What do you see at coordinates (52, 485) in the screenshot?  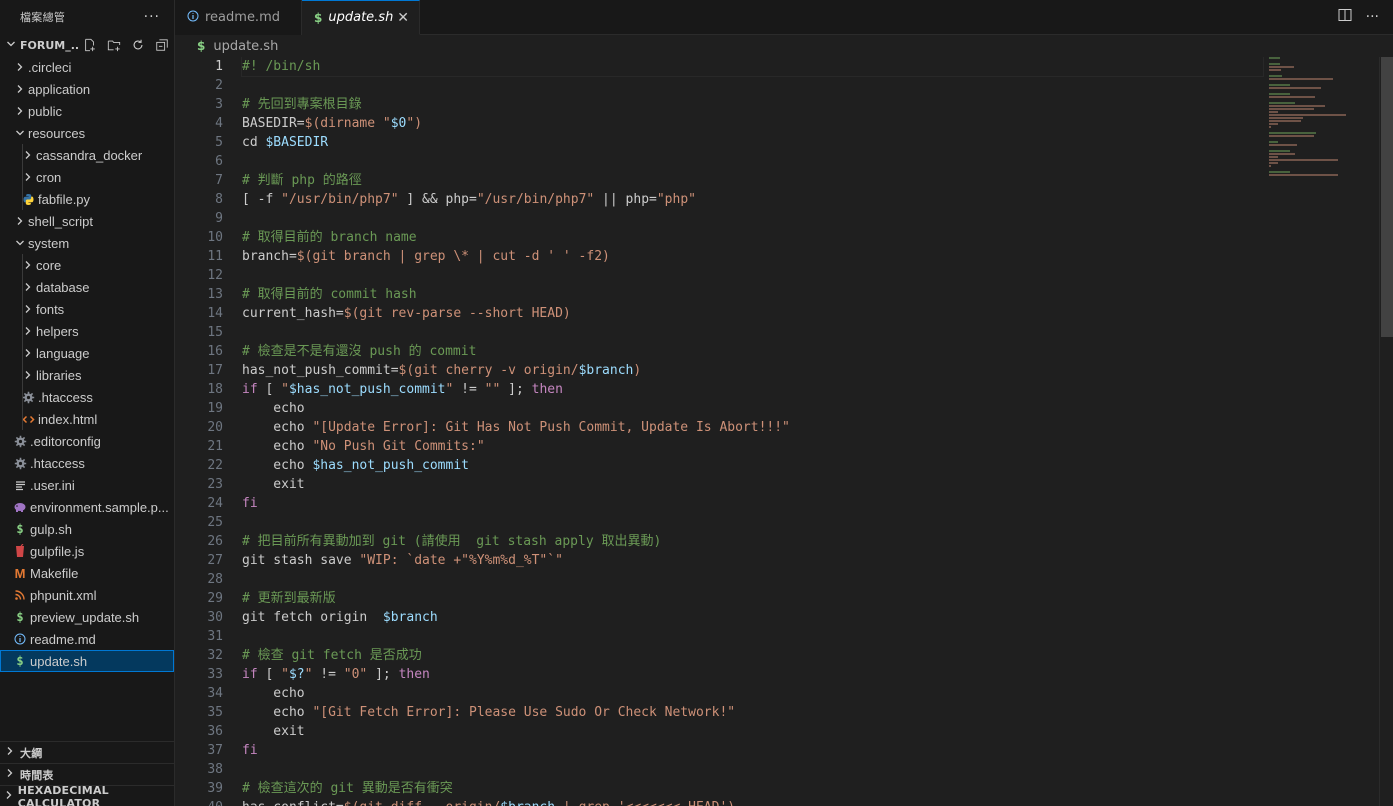 I see `tree-item-label: .user.ini` at bounding box center [52, 485].